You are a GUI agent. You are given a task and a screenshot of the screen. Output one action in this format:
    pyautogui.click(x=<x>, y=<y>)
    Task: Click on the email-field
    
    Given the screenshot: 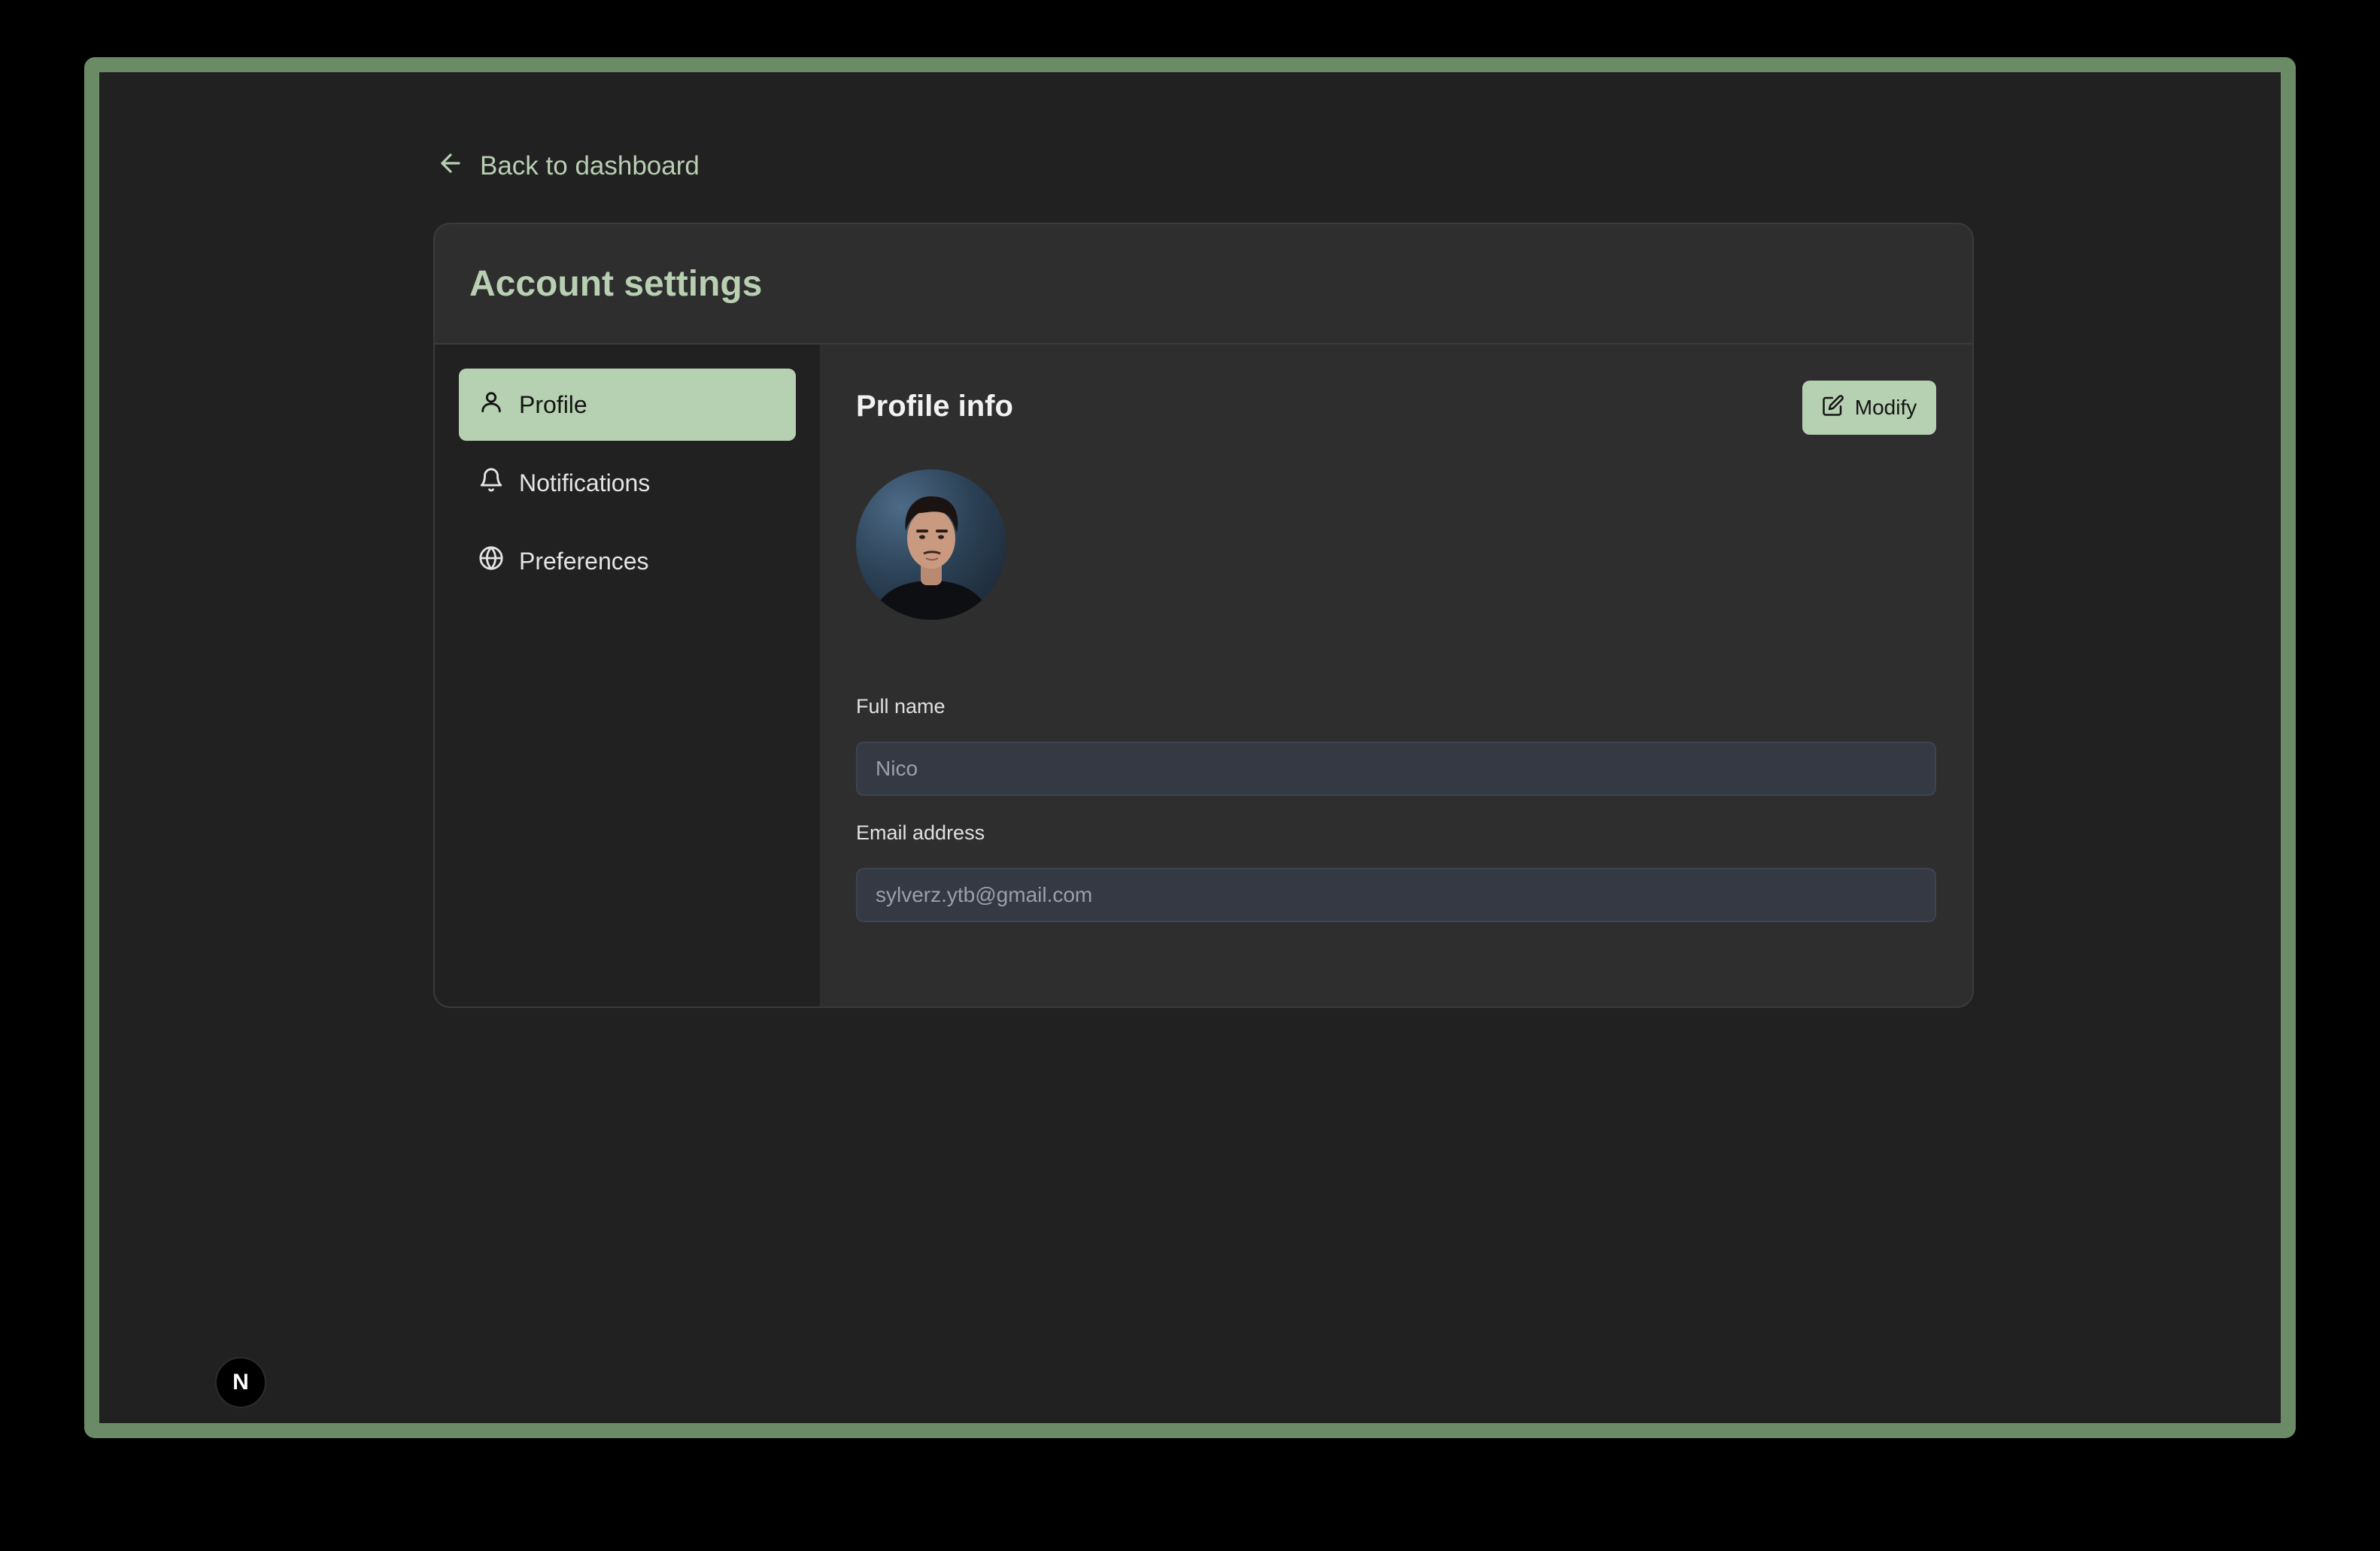 What is the action you would take?
    pyautogui.click(x=1396, y=895)
    